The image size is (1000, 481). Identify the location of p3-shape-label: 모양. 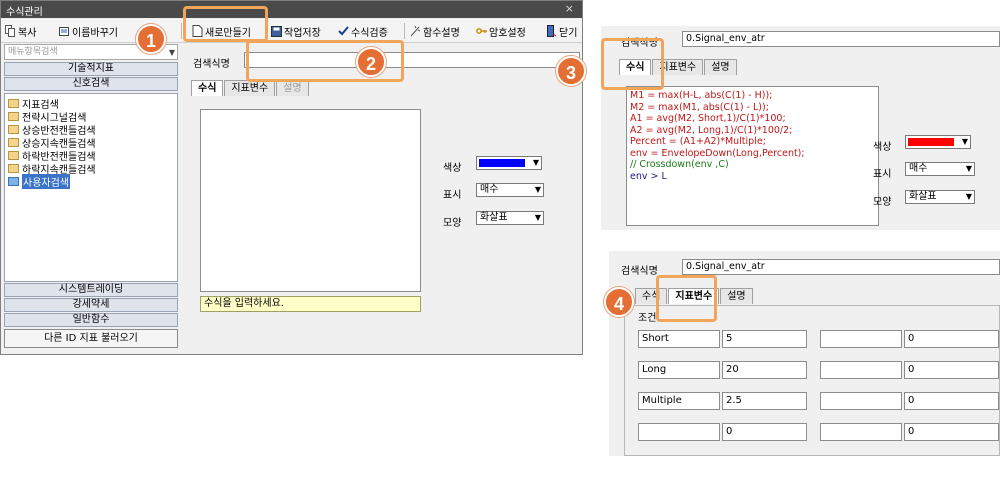
(882, 202).